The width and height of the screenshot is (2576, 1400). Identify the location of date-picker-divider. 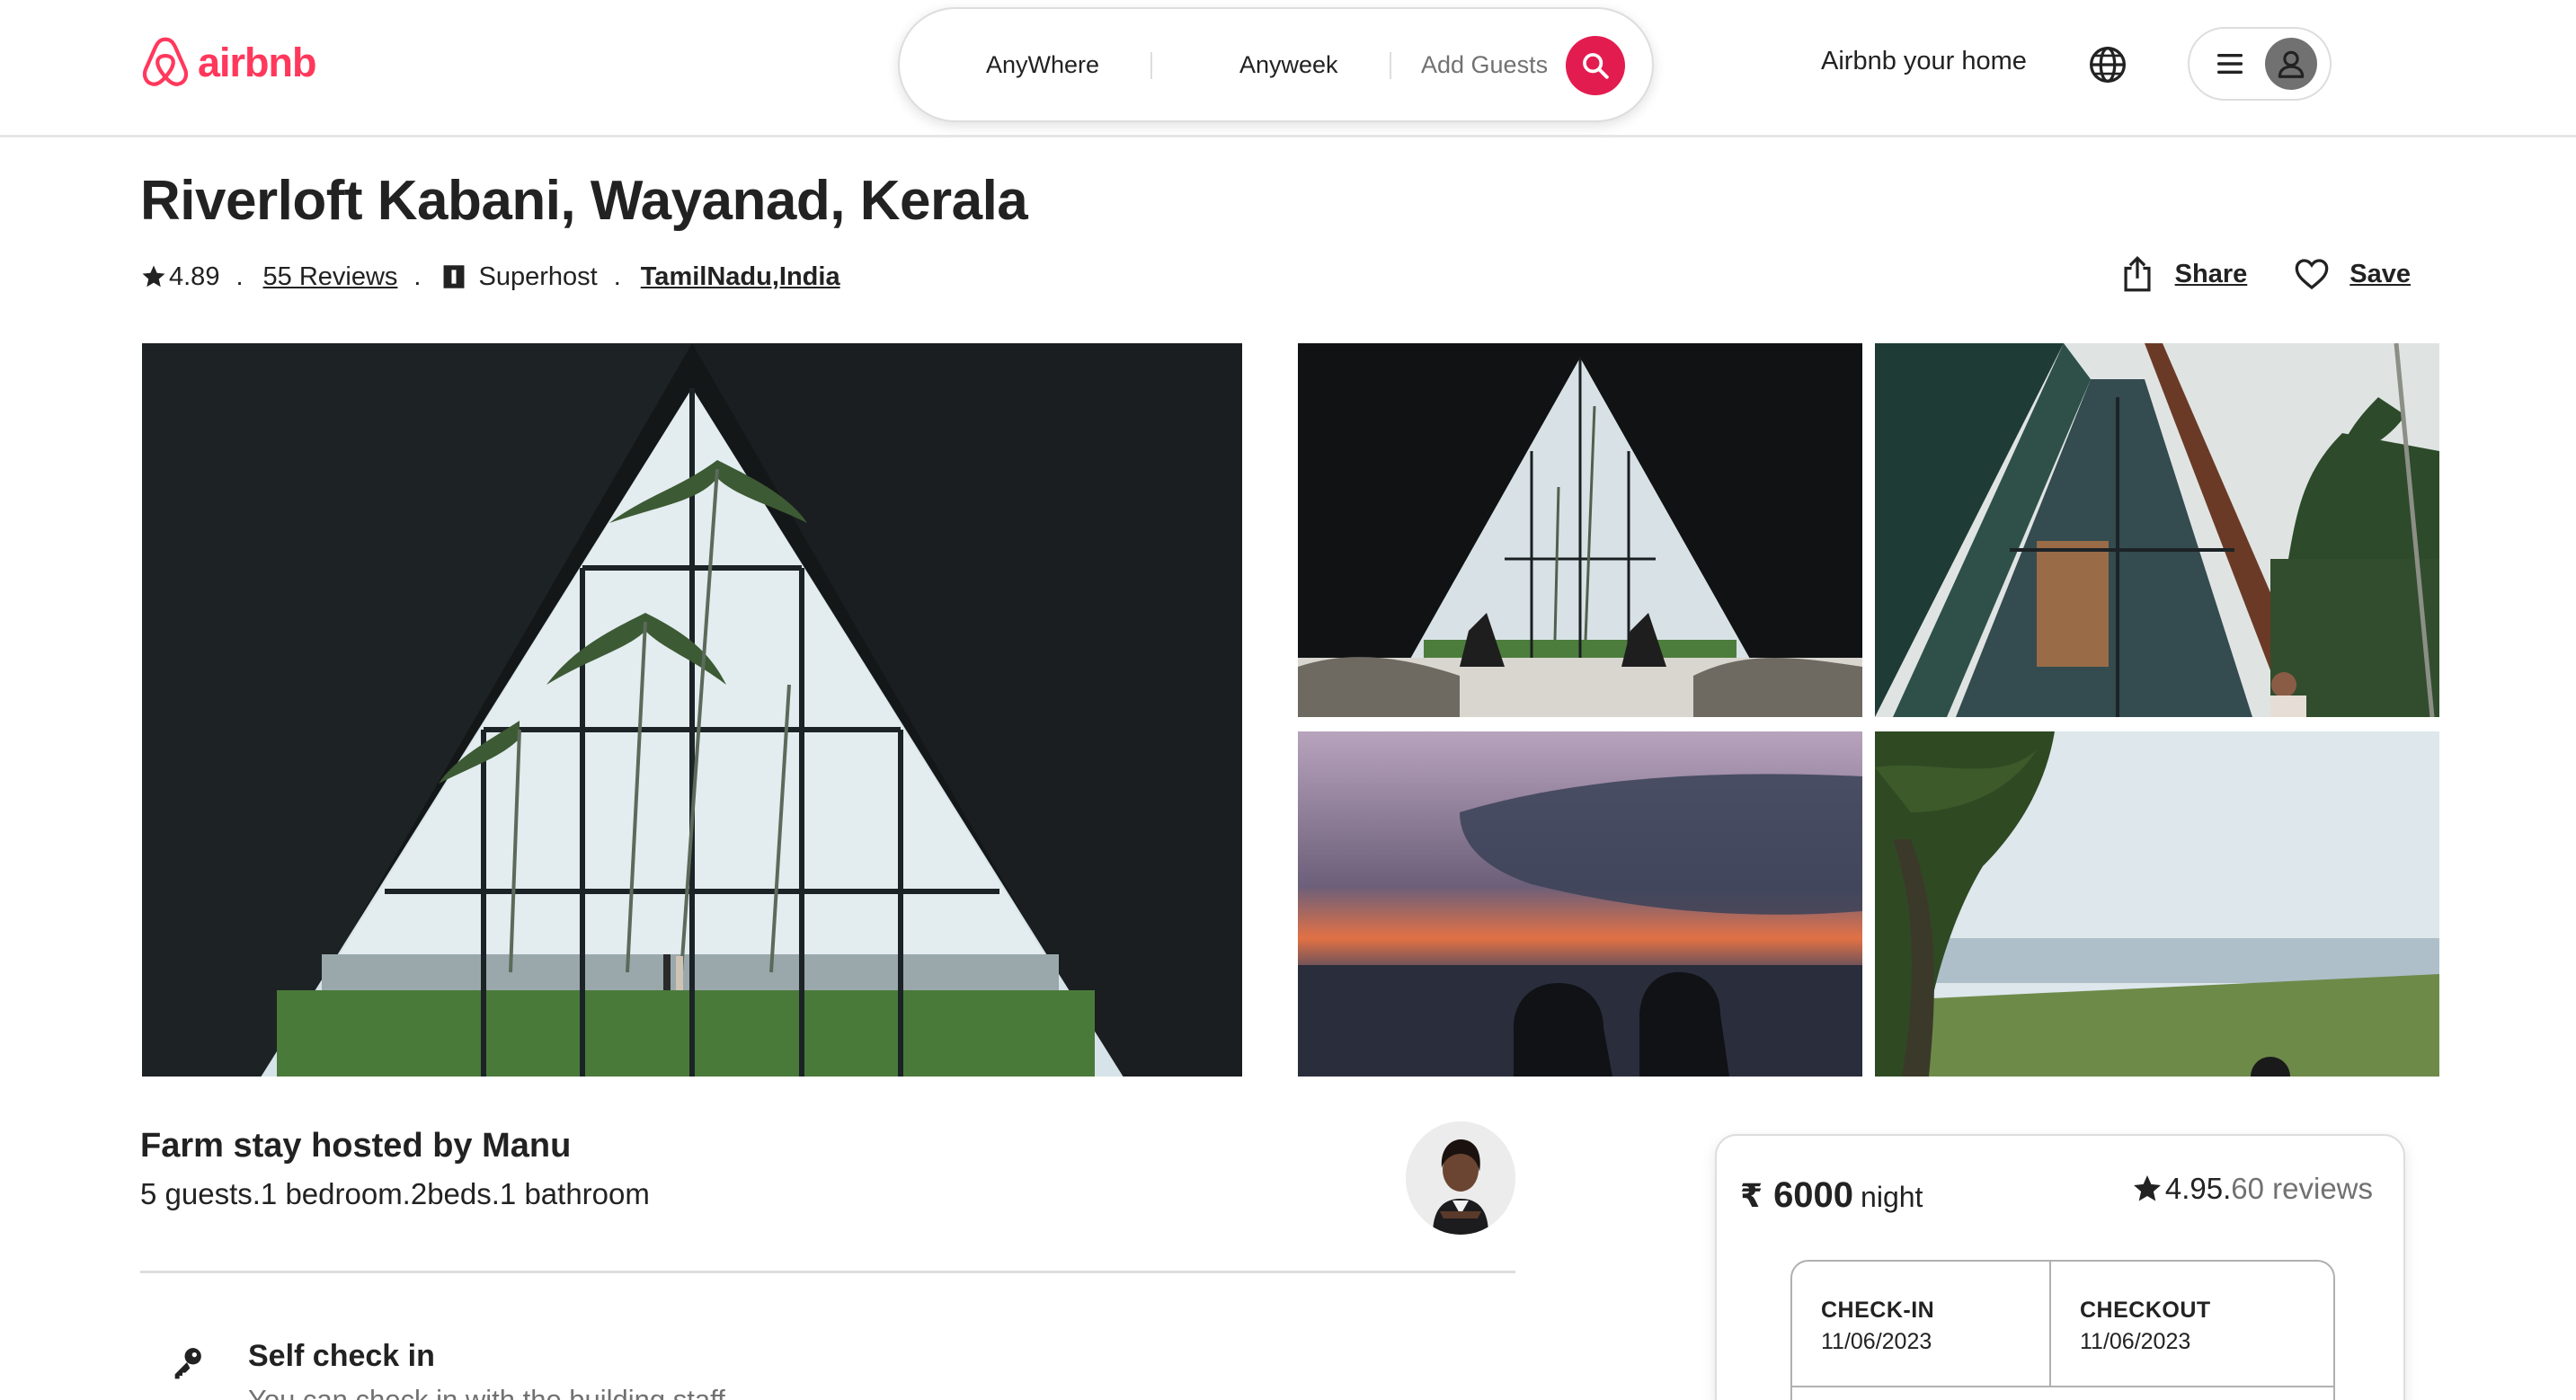
(2062, 1386).